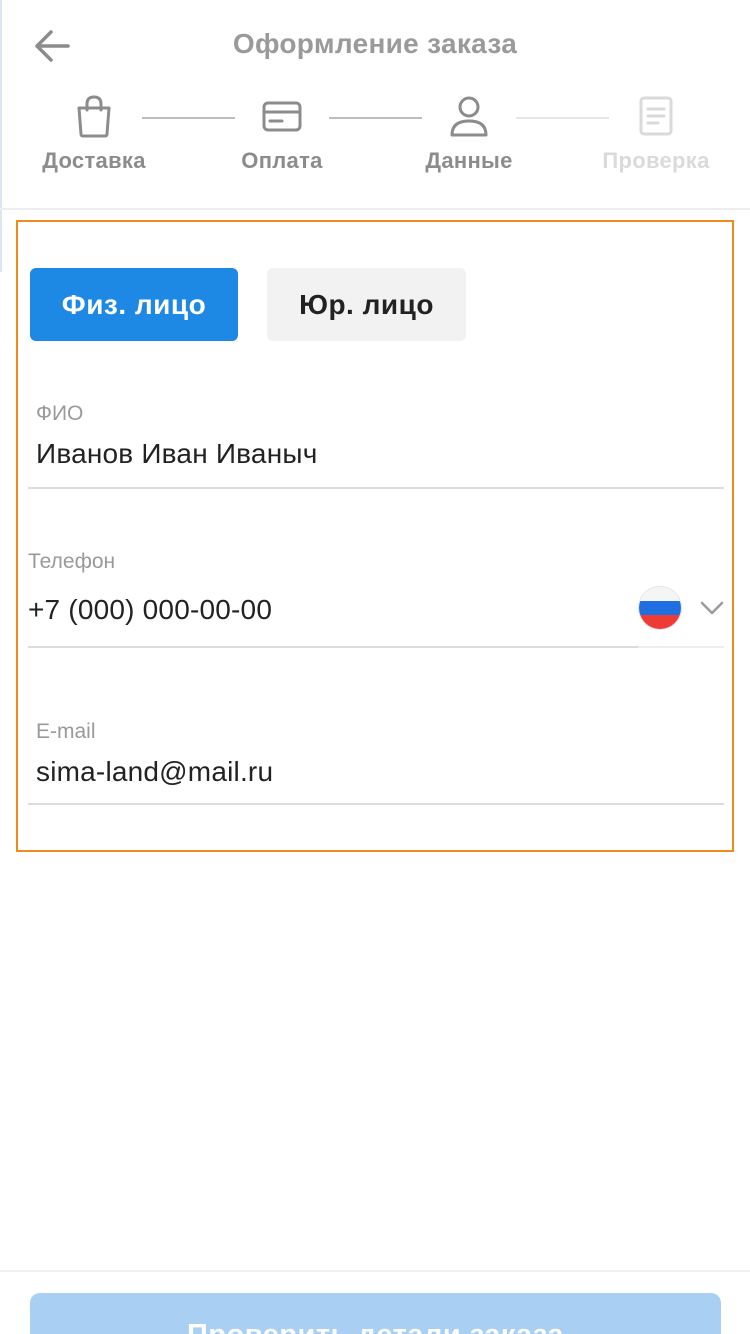 This screenshot has width=750, height=1334. What do you see at coordinates (176, 454) in the screenshot?
I see `name-field: Иванов Иван Иваныч` at bounding box center [176, 454].